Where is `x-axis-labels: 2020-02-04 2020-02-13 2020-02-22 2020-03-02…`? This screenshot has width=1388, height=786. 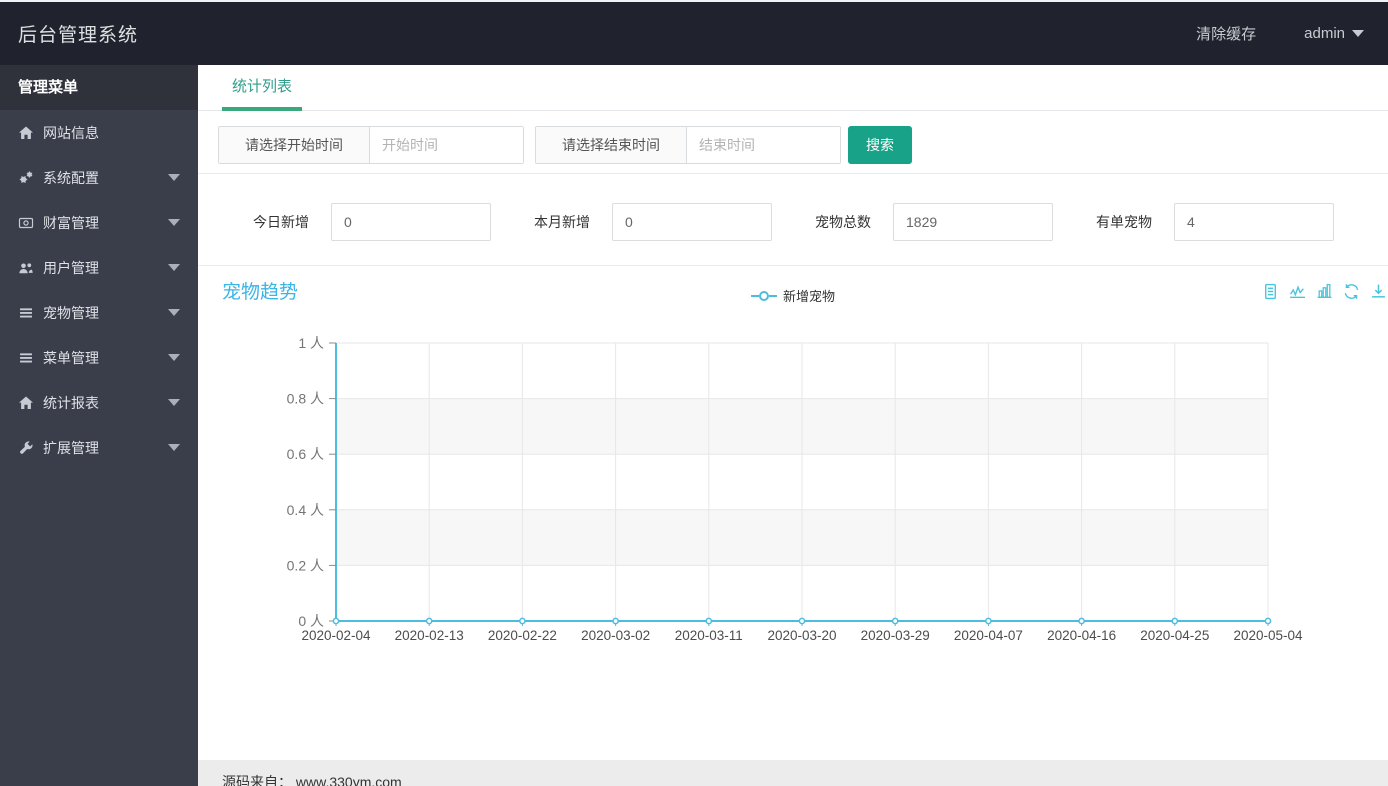 x-axis-labels: 2020-02-04 2020-02-13 2020-02-22 2020-03-02… is located at coordinates (802, 635).